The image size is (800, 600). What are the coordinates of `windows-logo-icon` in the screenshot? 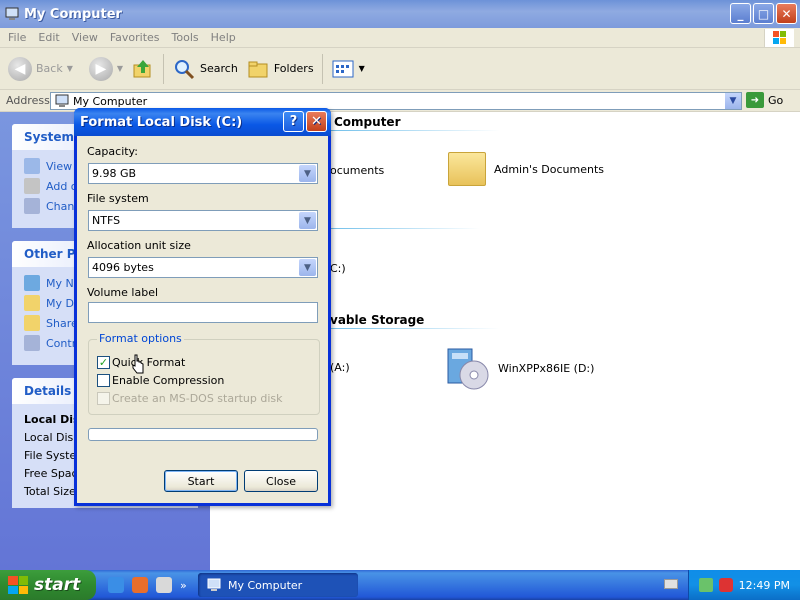 It's located at (779, 38).